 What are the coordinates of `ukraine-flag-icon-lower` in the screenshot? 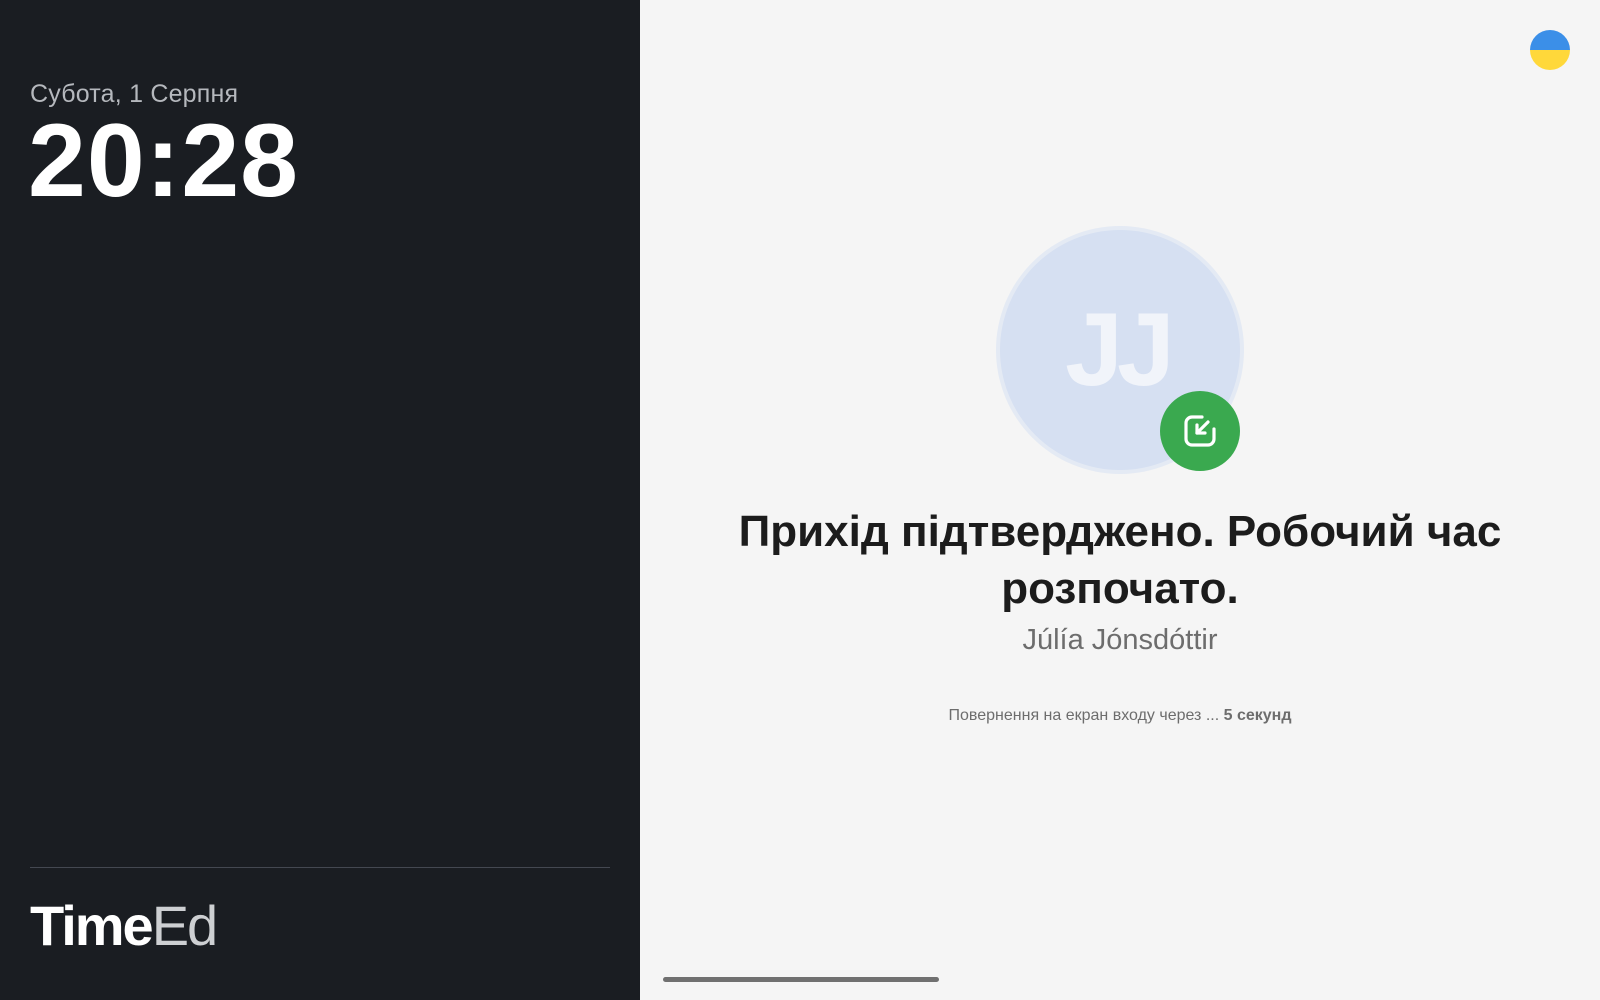 It's located at (1550, 60).